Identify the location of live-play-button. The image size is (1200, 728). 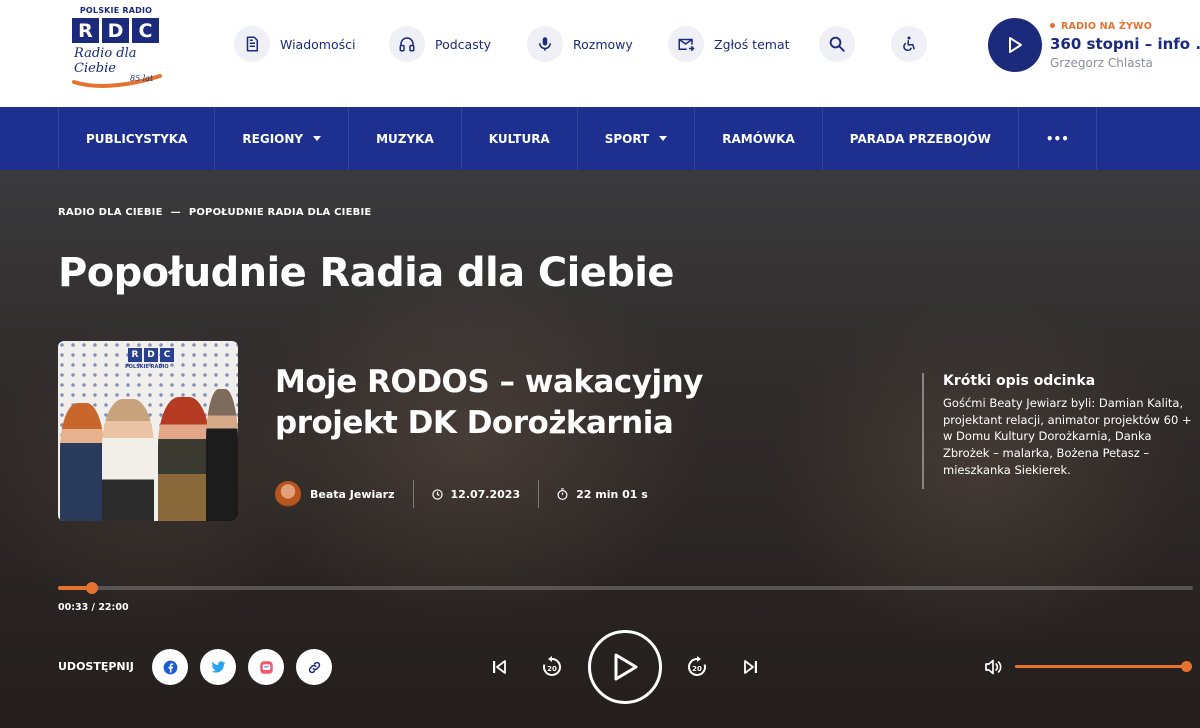
(1015, 45).